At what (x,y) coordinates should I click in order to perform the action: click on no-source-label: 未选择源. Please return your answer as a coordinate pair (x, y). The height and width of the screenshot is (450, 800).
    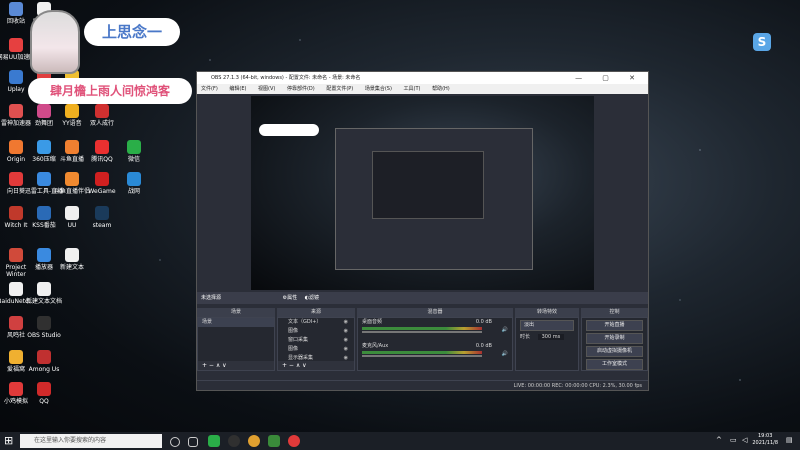
    Looking at the image, I should click on (211, 298).